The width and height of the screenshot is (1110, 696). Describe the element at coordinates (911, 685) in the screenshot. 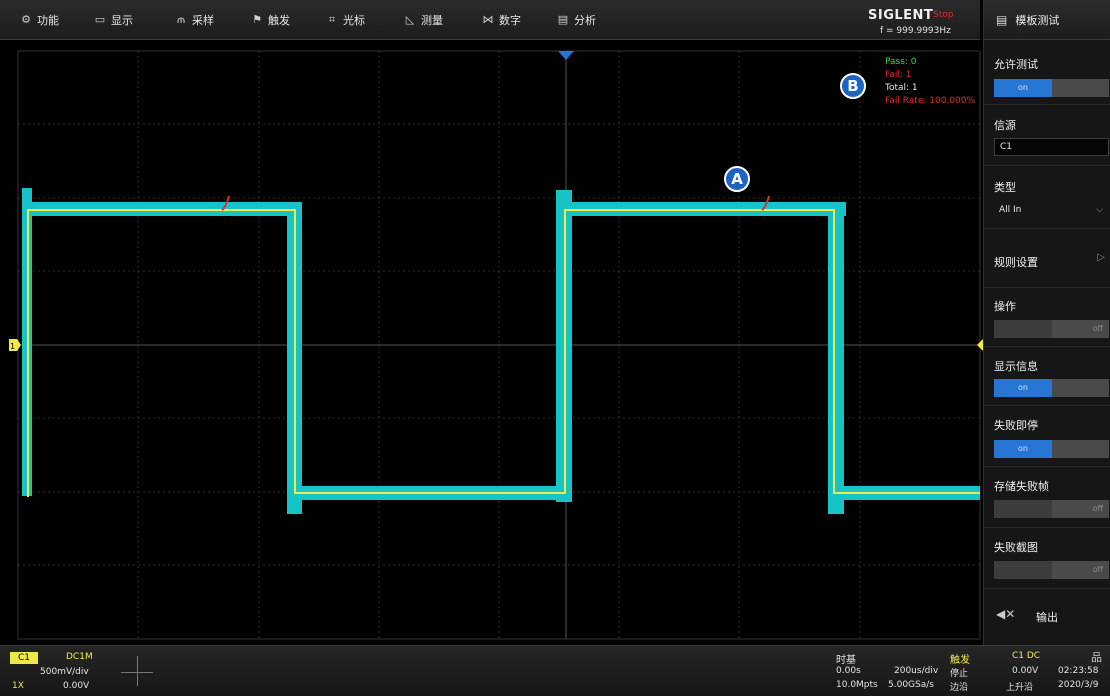

I see `sample-rate: 5.00GSa/s` at that location.